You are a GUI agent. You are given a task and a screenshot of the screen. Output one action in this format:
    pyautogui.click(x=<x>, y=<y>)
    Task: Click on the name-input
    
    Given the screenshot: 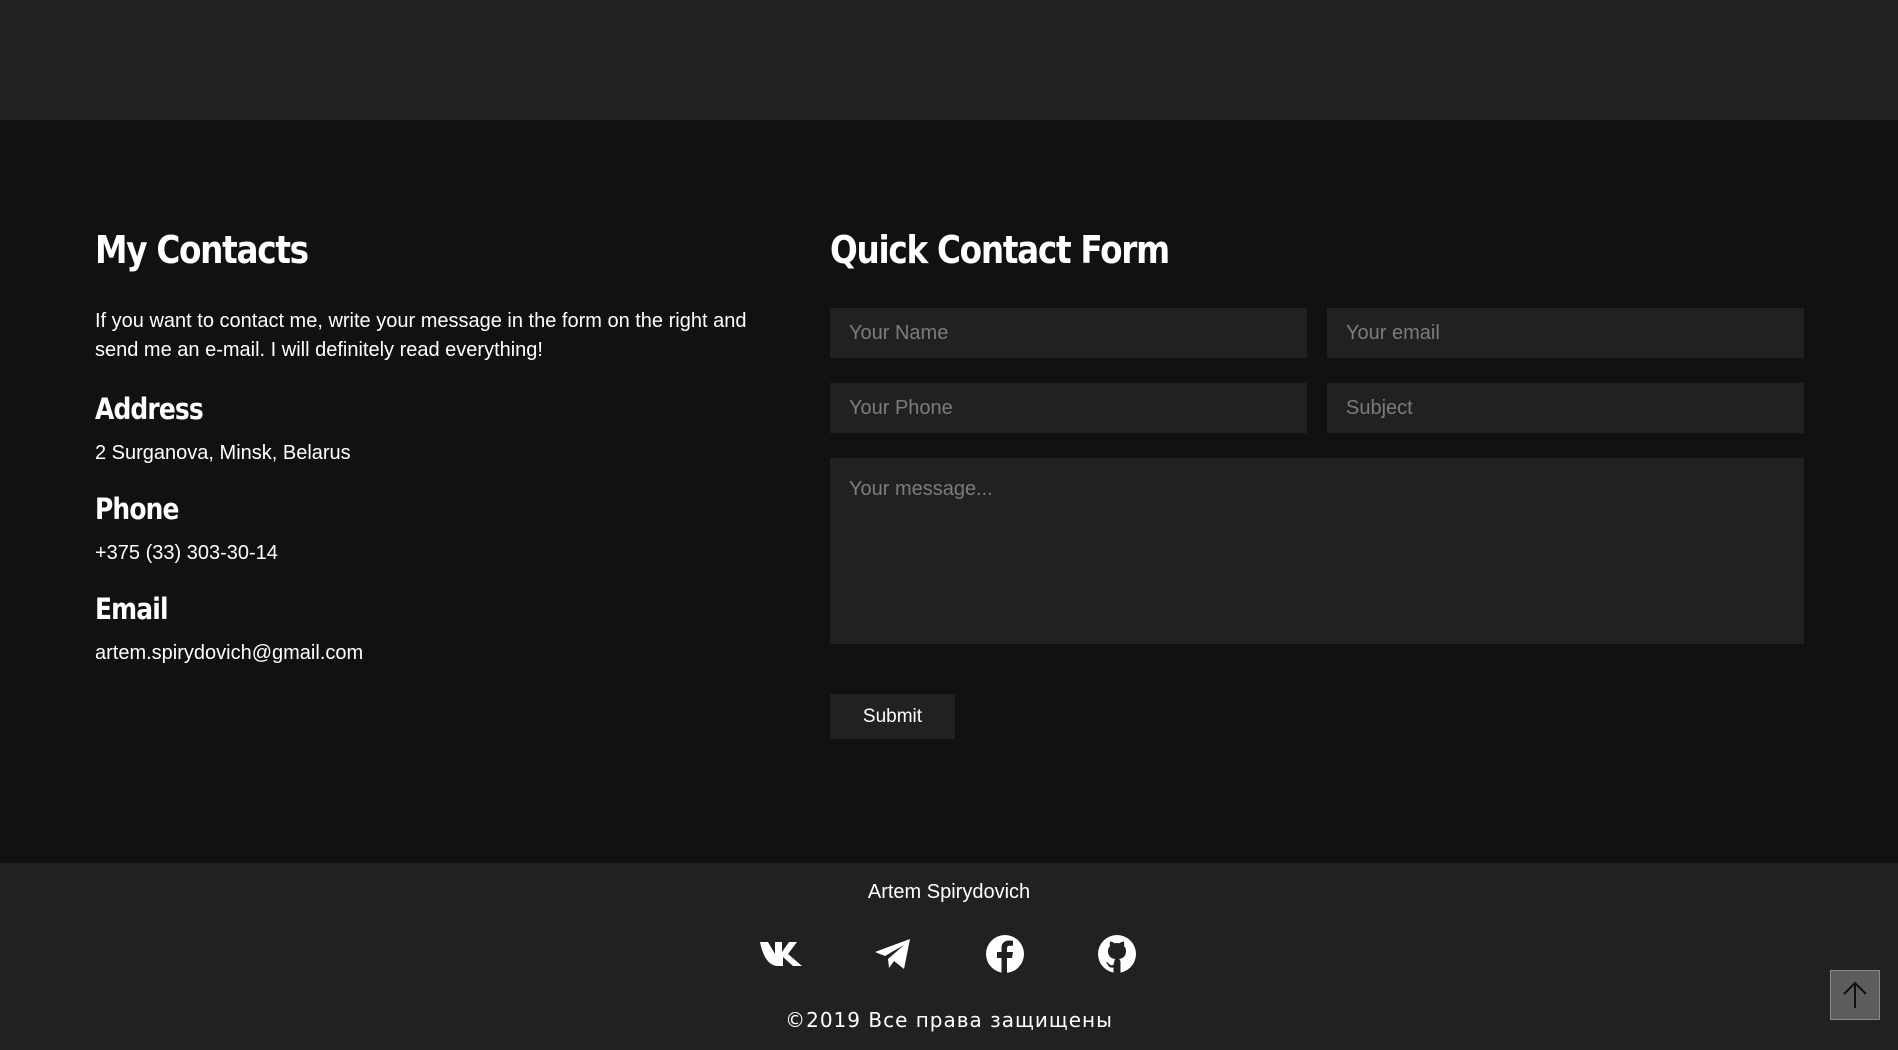 What is the action you would take?
    pyautogui.click(x=1068, y=333)
    